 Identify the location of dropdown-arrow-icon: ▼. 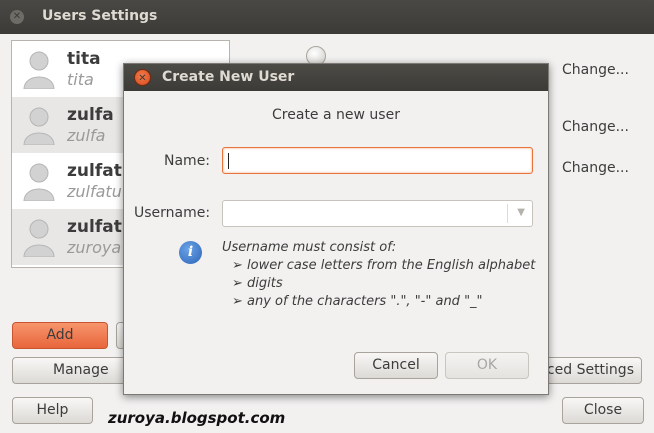
(521, 212).